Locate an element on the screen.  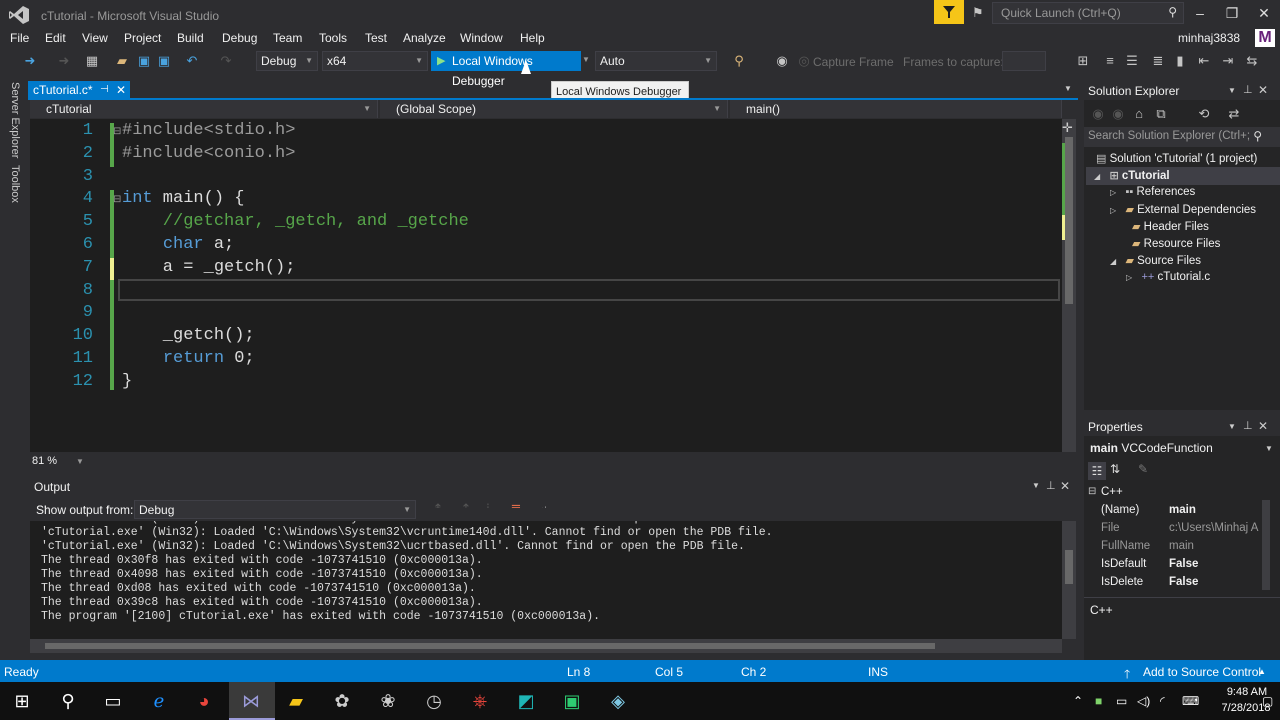
file-explorer-icon: ▰ is located at coordinates (296, 701).